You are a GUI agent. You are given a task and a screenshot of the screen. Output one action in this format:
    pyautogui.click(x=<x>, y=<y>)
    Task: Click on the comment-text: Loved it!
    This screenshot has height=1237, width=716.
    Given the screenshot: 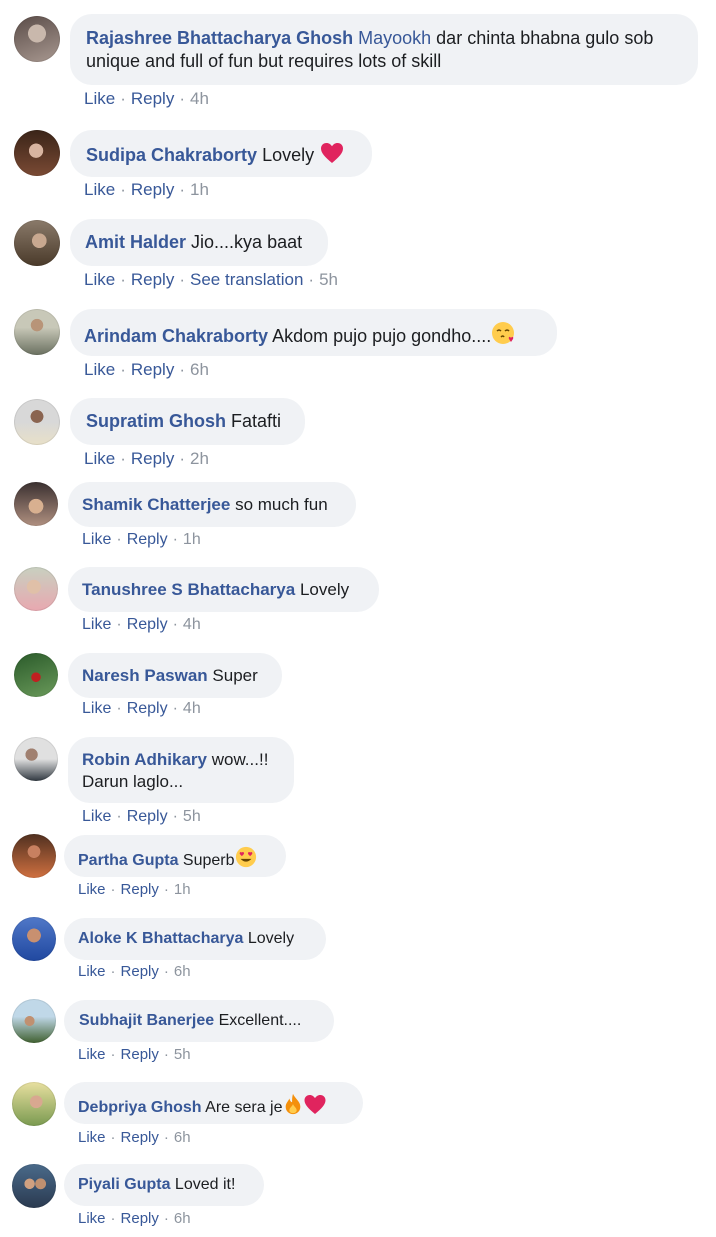 What is the action you would take?
    pyautogui.click(x=205, y=1184)
    